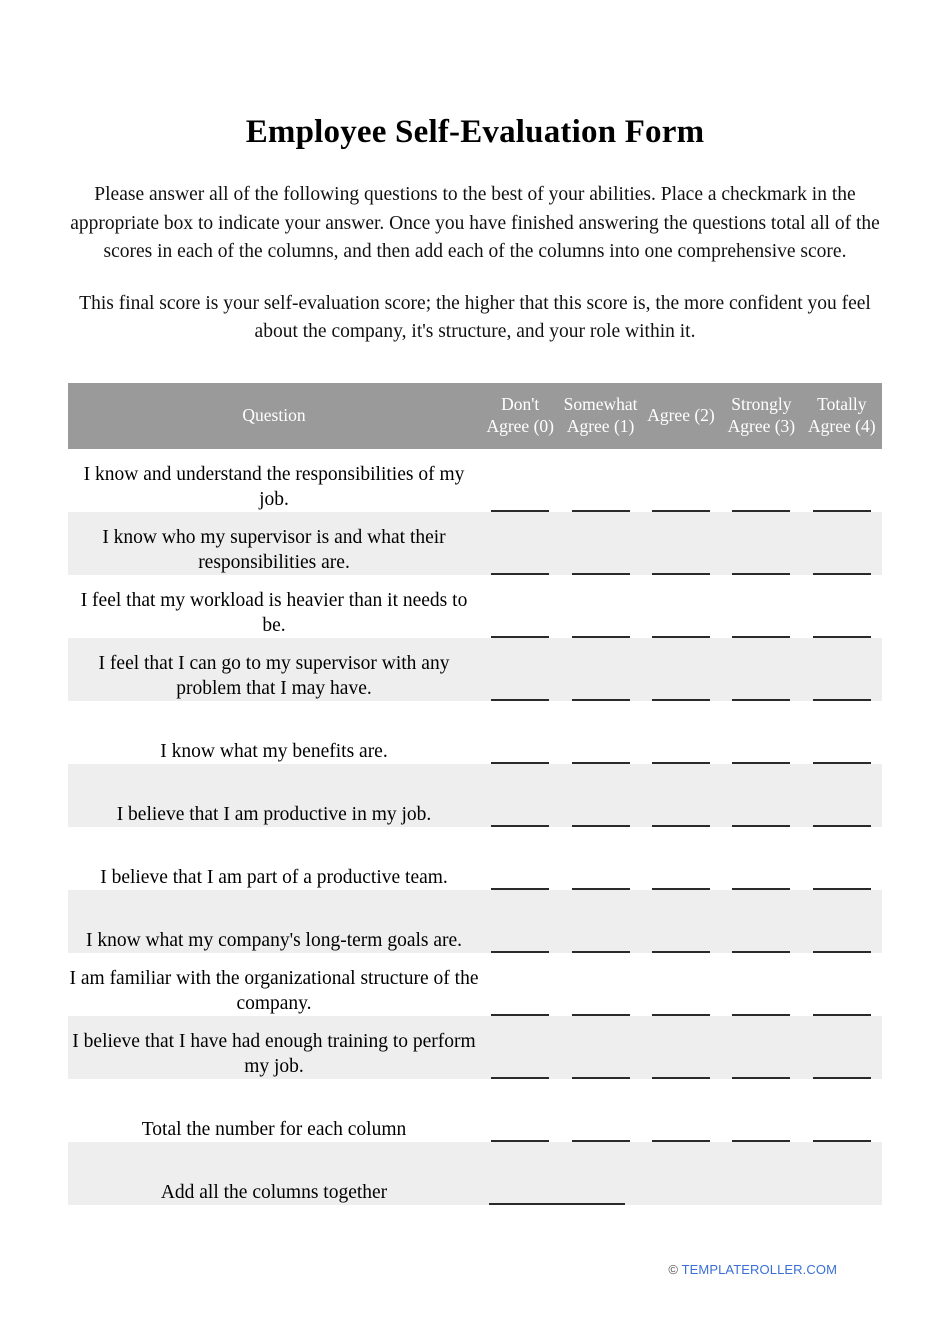 The height and width of the screenshot is (1343, 950). What do you see at coordinates (557, 1204) in the screenshot?
I see `sum-blank-line` at bounding box center [557, 1204].